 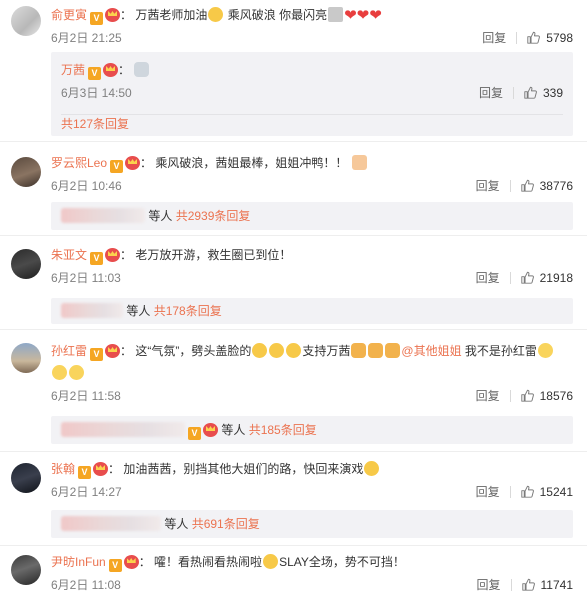 I want to click on sweat-emoji-icon, so click(x=545, y=350).